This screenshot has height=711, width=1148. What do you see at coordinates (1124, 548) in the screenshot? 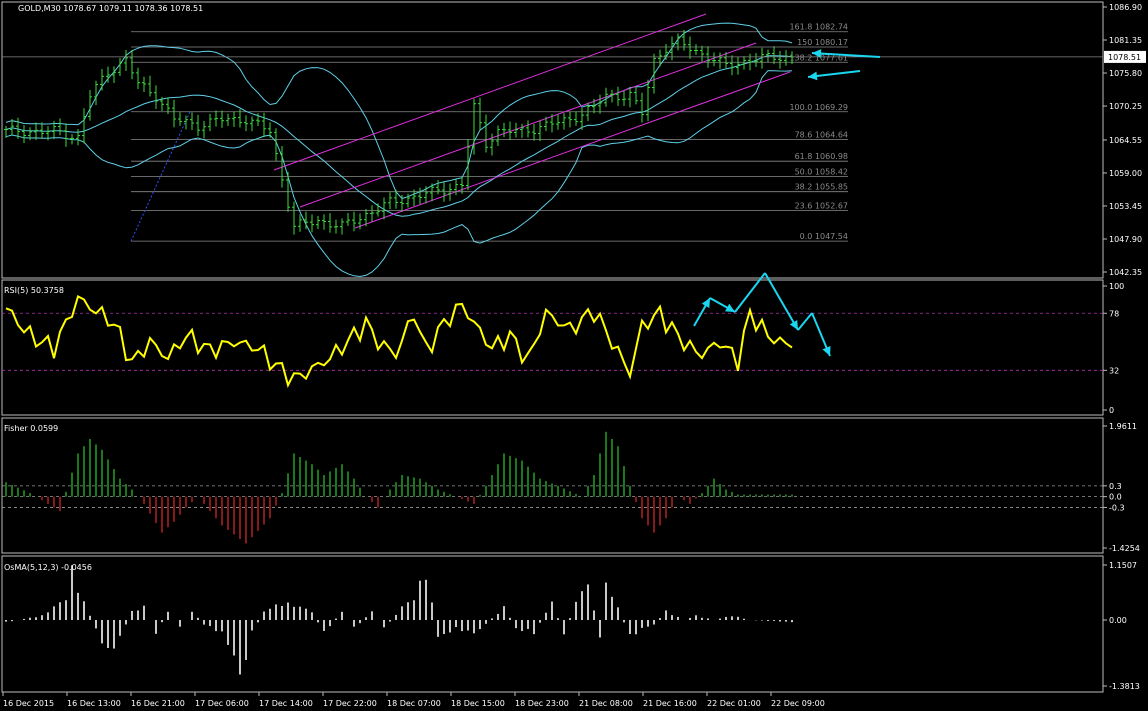
I see `fisher-tick-label-4: -1.4254` at bounding box center [1124, 548].